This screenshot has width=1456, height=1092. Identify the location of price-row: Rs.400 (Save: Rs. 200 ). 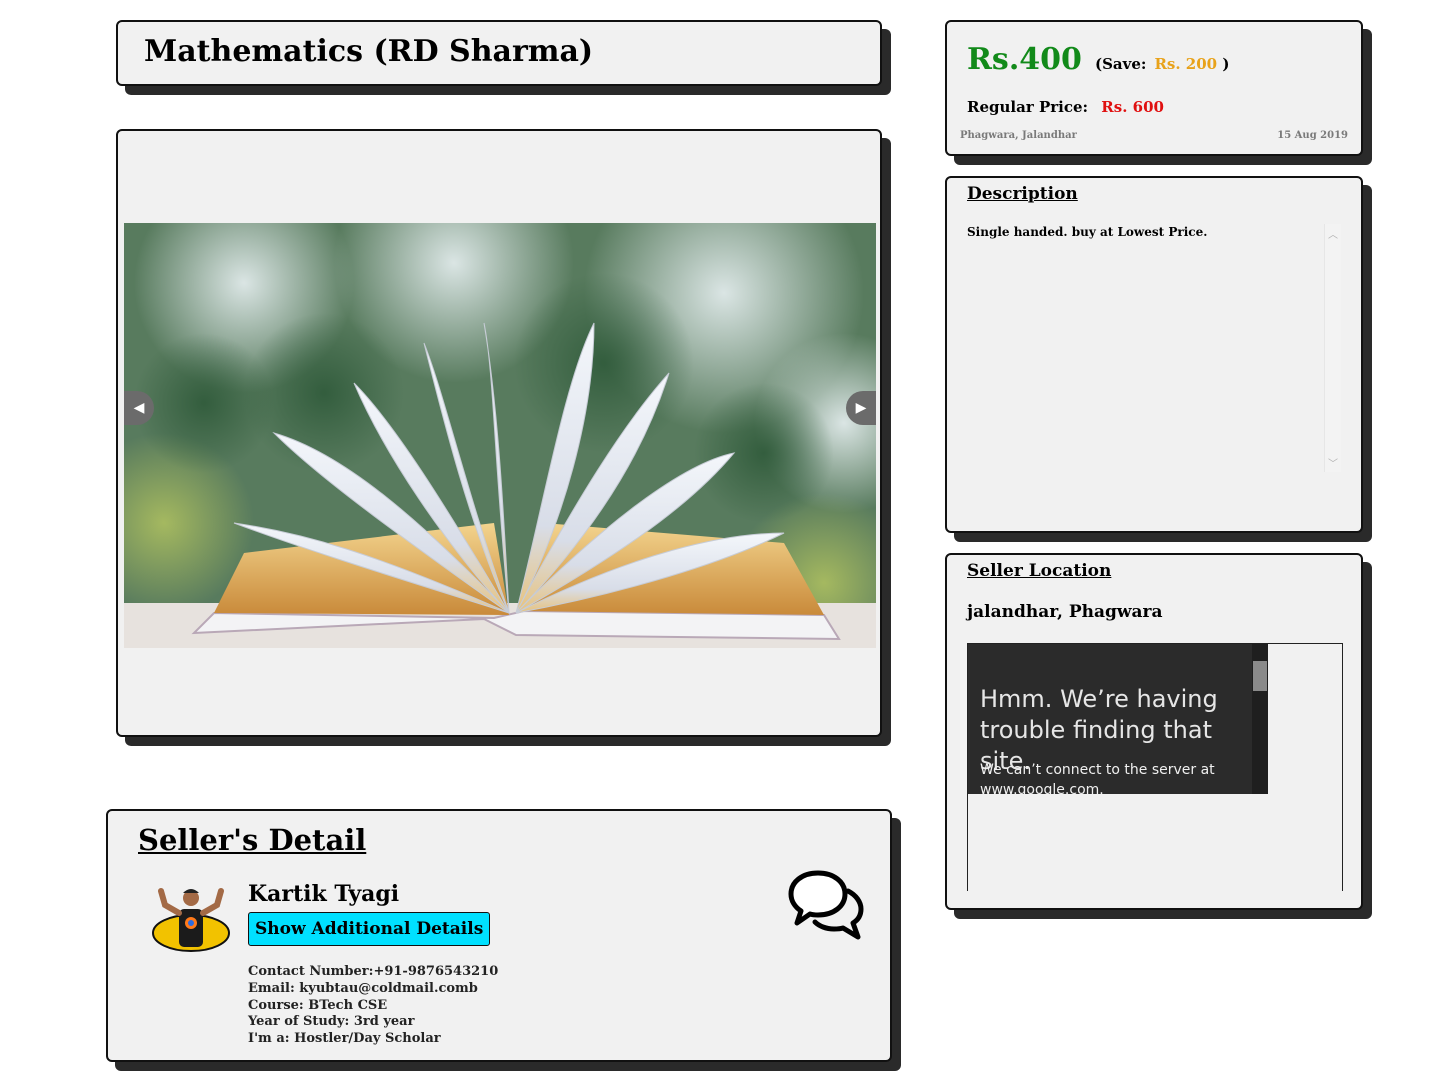
(1098, 59).